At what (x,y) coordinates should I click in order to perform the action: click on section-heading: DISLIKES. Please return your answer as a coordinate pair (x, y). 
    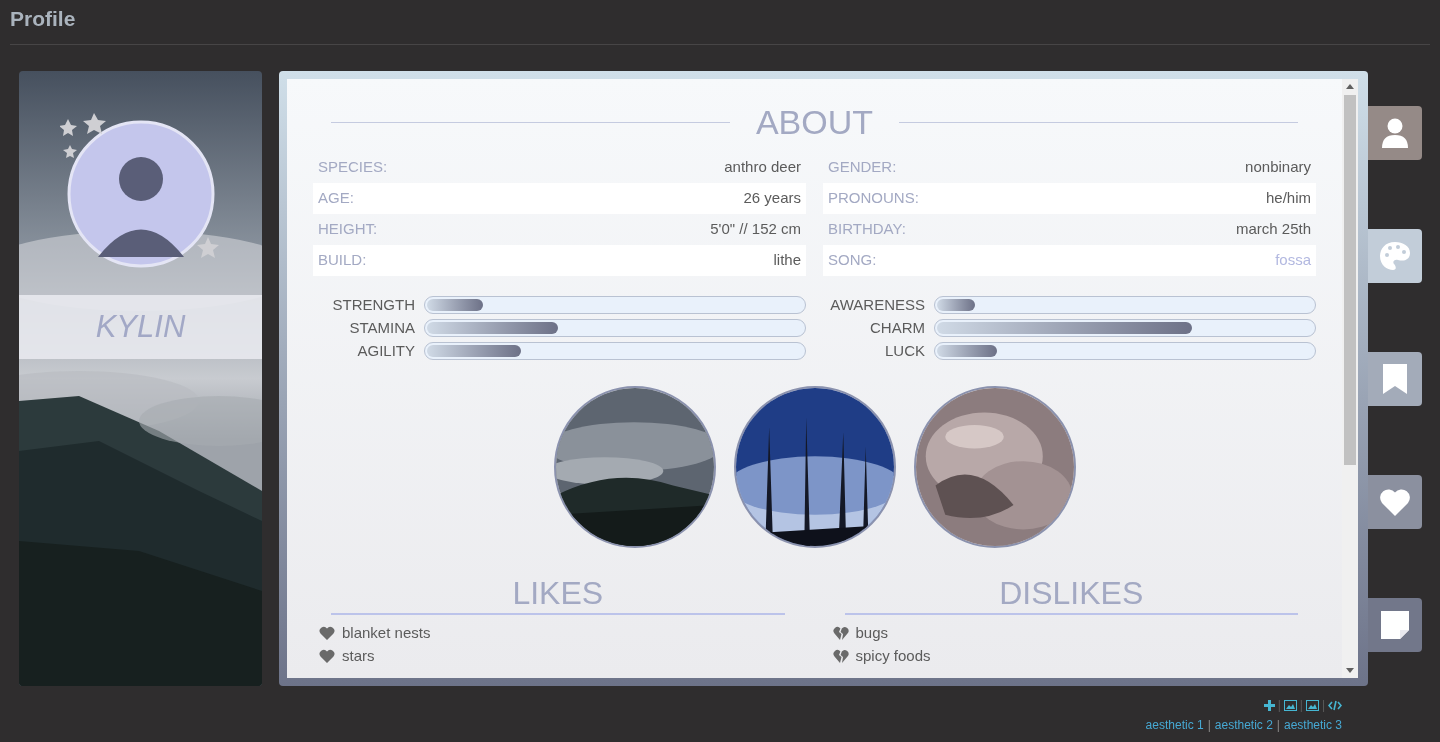
    Looking at the image, I should click on (1071, 593).